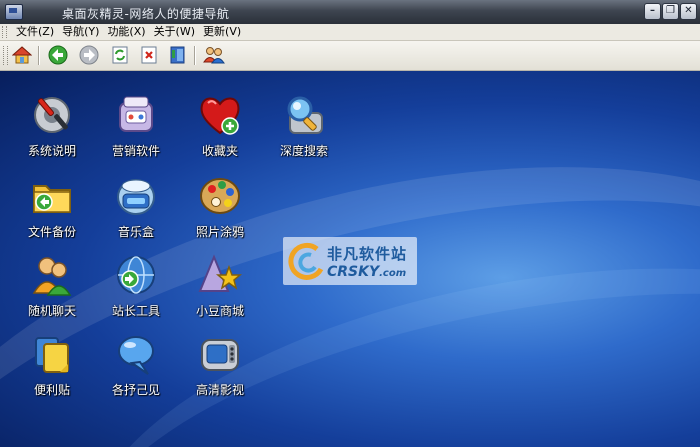 Image resolution: width=700 pixels, height=447 pixels. What do you see at coordinates (219, 151) in the screenshot?
I see `app-label: 收藏夹` at bounding box center [219, 151].